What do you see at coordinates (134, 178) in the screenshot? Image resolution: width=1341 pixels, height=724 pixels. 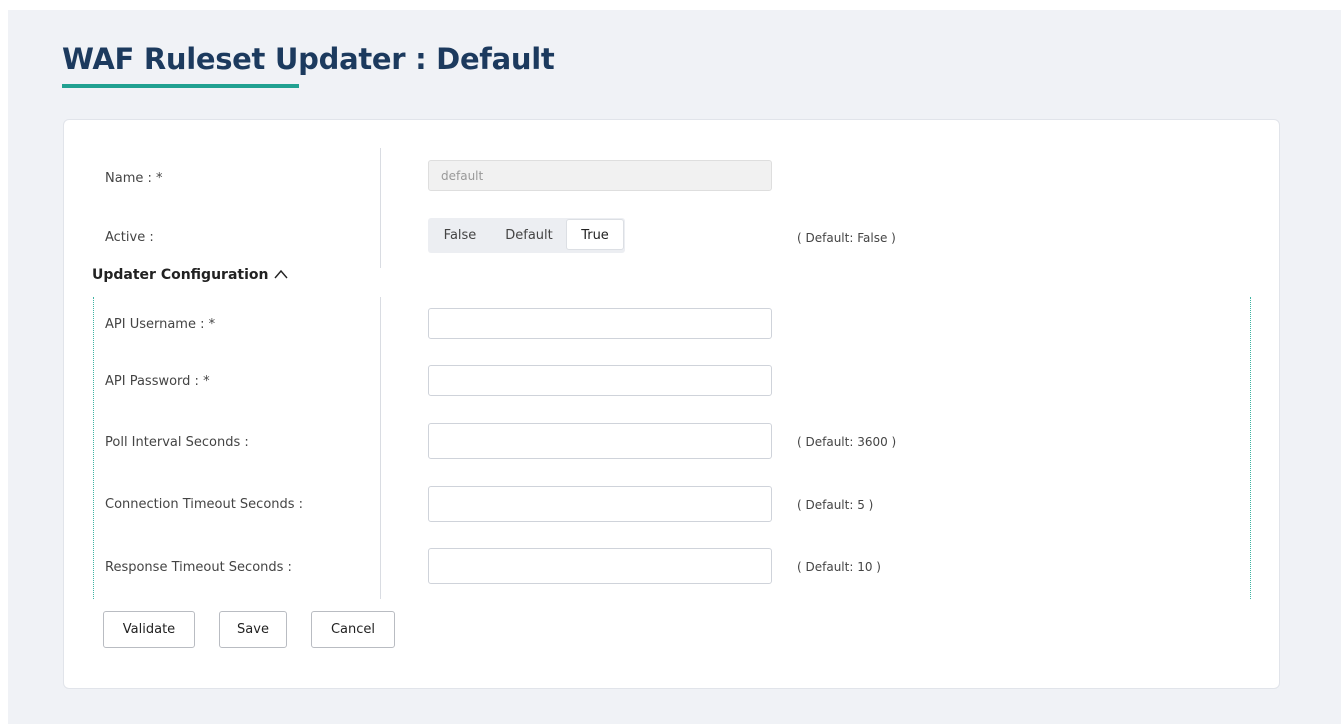 I see `name-label: Name : *` at bounding box center [134, 178].